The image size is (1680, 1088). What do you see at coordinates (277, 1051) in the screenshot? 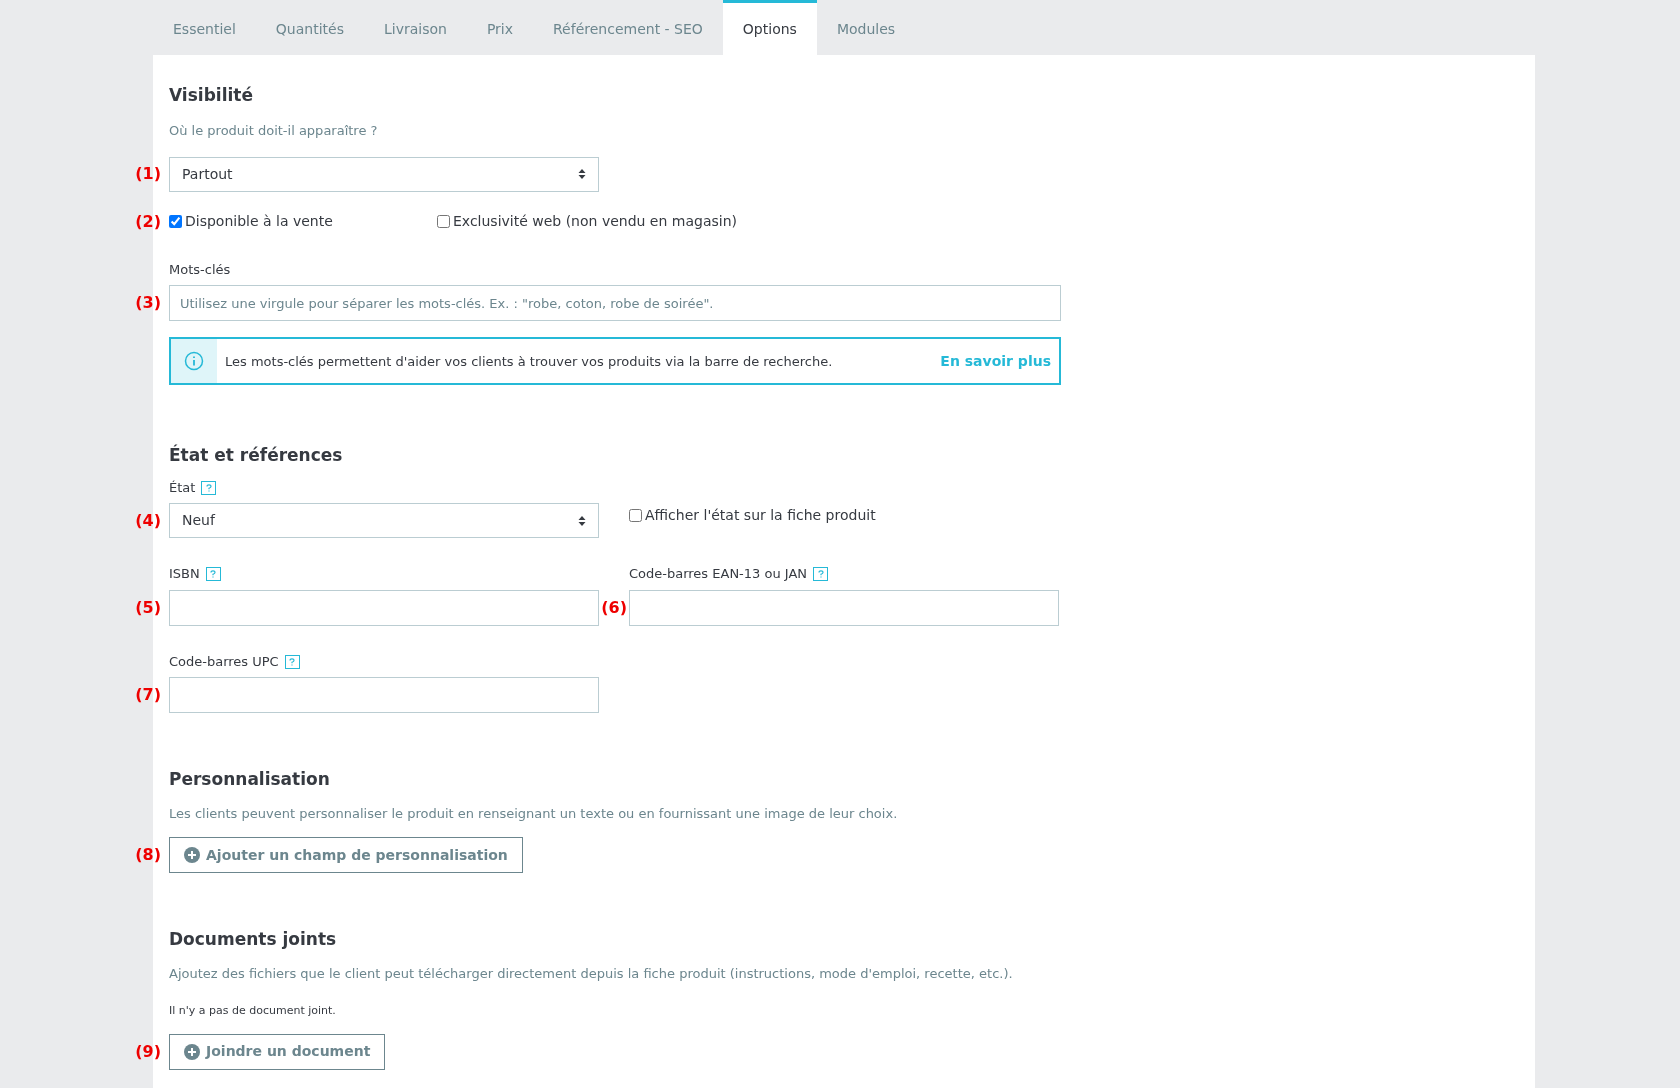
I see `attach-button: Joindre un document` at bounding box center [277, 1051].